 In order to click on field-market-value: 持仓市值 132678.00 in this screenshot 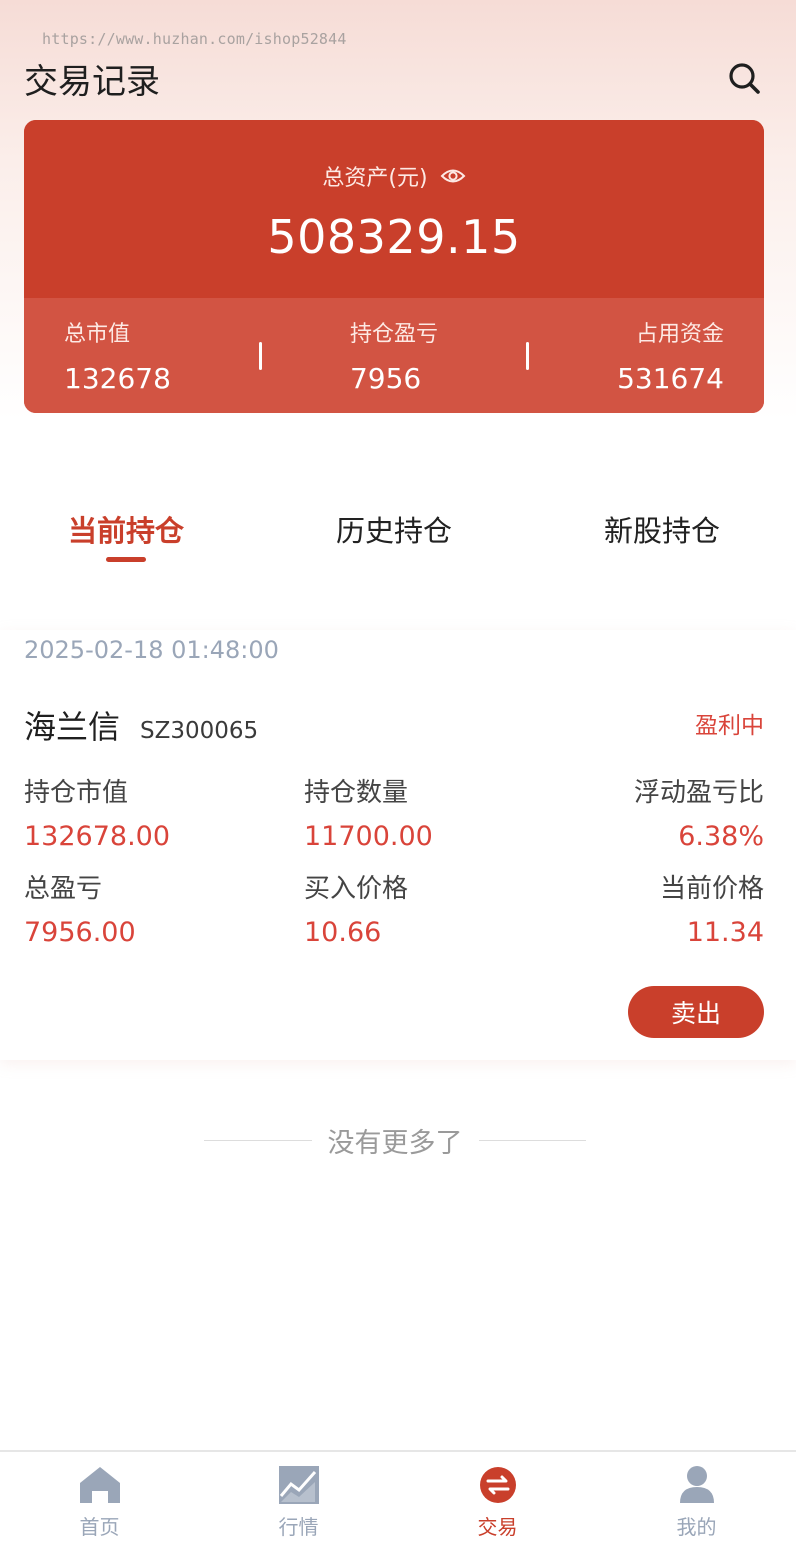, I will do `click(164, 812)`.